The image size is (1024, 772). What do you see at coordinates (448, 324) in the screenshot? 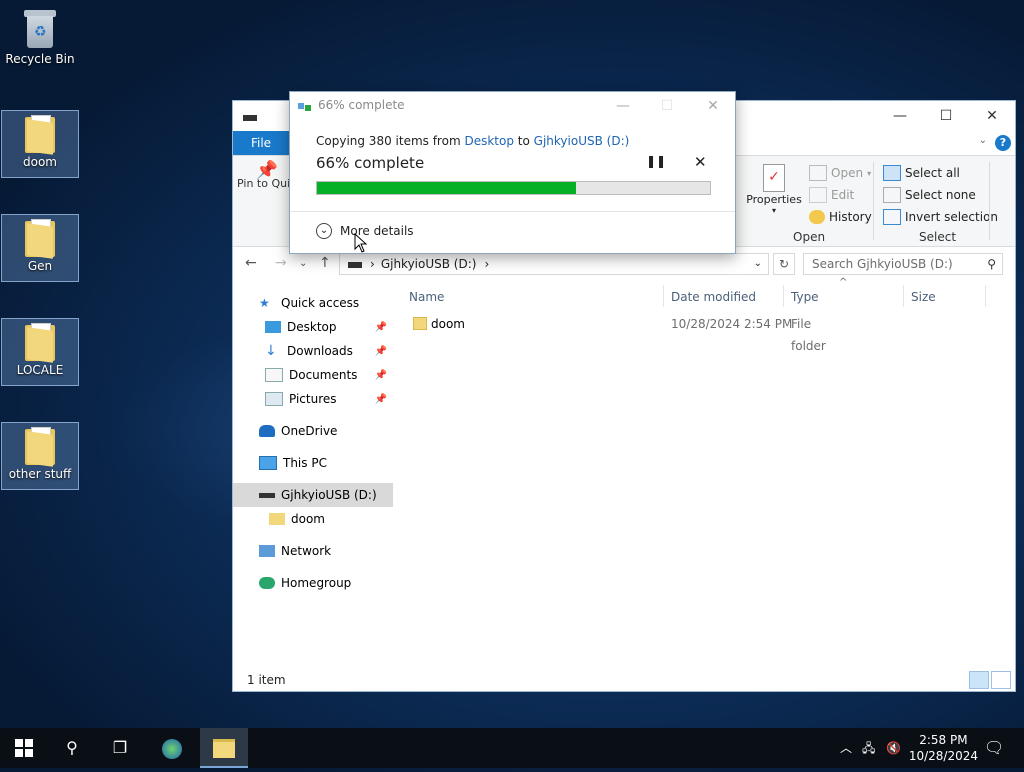
I see `row-name: doom` at bounding box center [448, 324].